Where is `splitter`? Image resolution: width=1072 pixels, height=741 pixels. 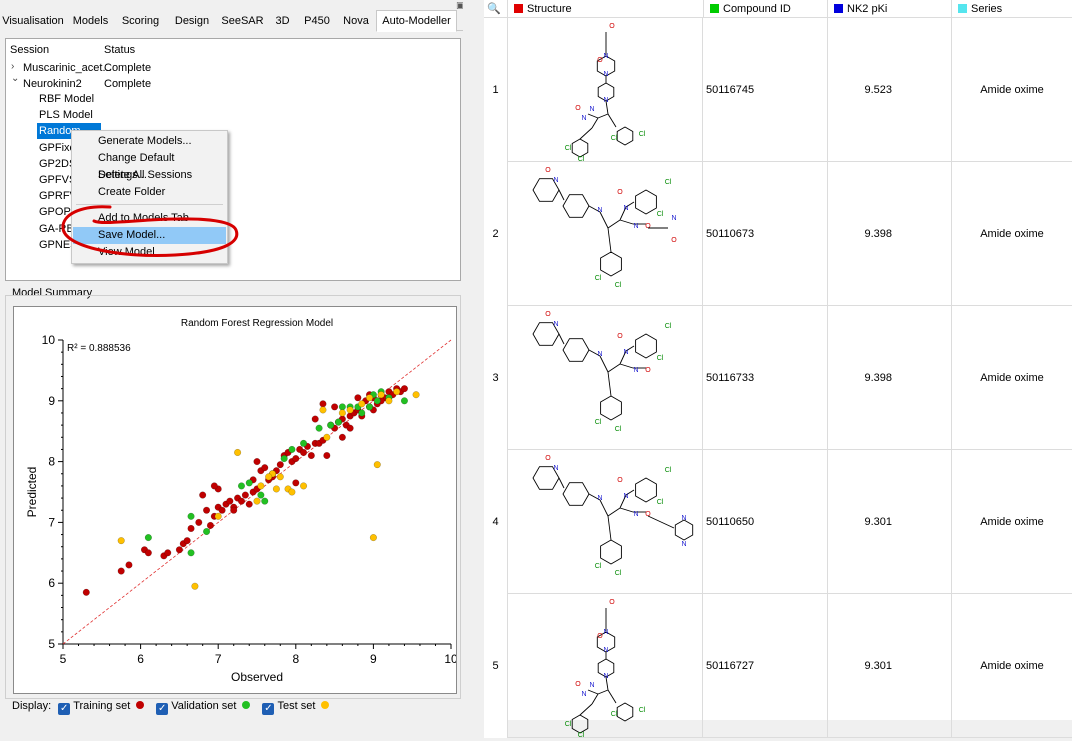
splitter is located at coordinates (473, 360).